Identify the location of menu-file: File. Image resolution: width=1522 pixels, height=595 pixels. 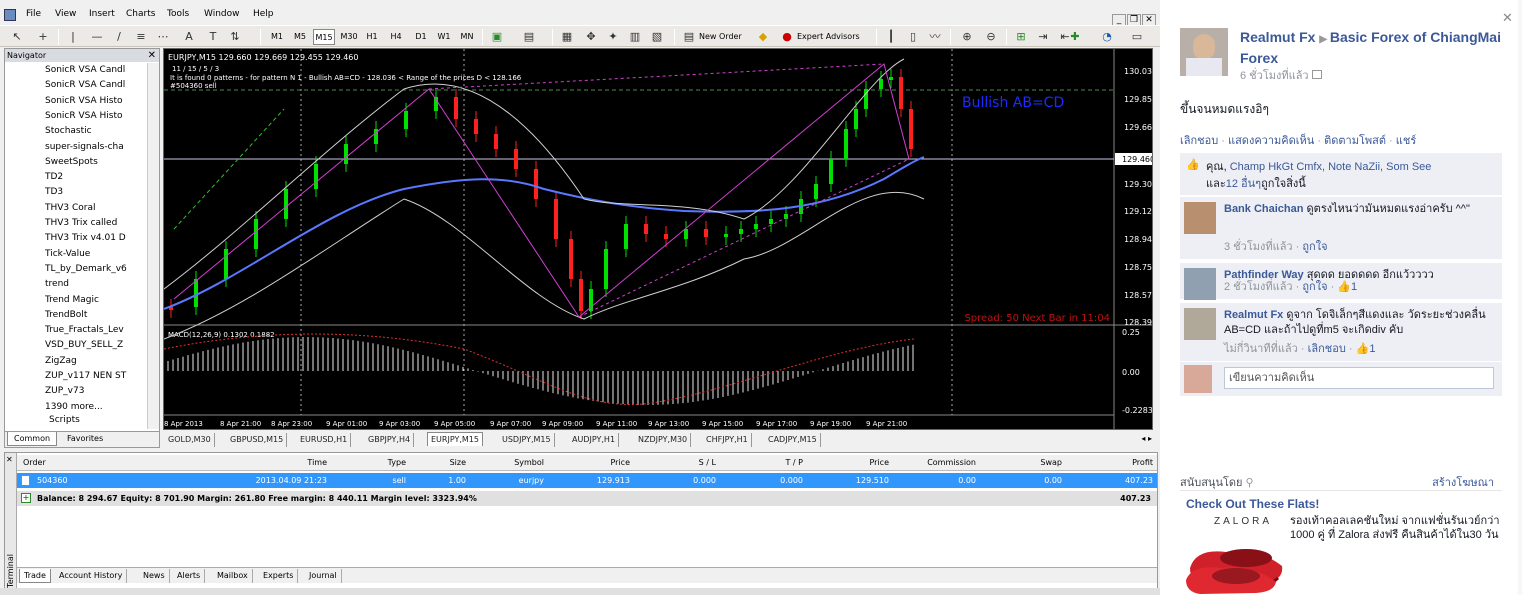
(33, 14).